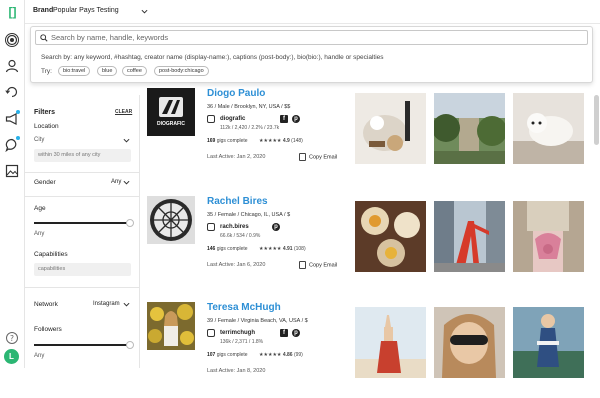  What do you see at coordinates (244, 307) in the screenshot?
I see `creator-name: Teresa McHugh` at bounding box center [244, 307].